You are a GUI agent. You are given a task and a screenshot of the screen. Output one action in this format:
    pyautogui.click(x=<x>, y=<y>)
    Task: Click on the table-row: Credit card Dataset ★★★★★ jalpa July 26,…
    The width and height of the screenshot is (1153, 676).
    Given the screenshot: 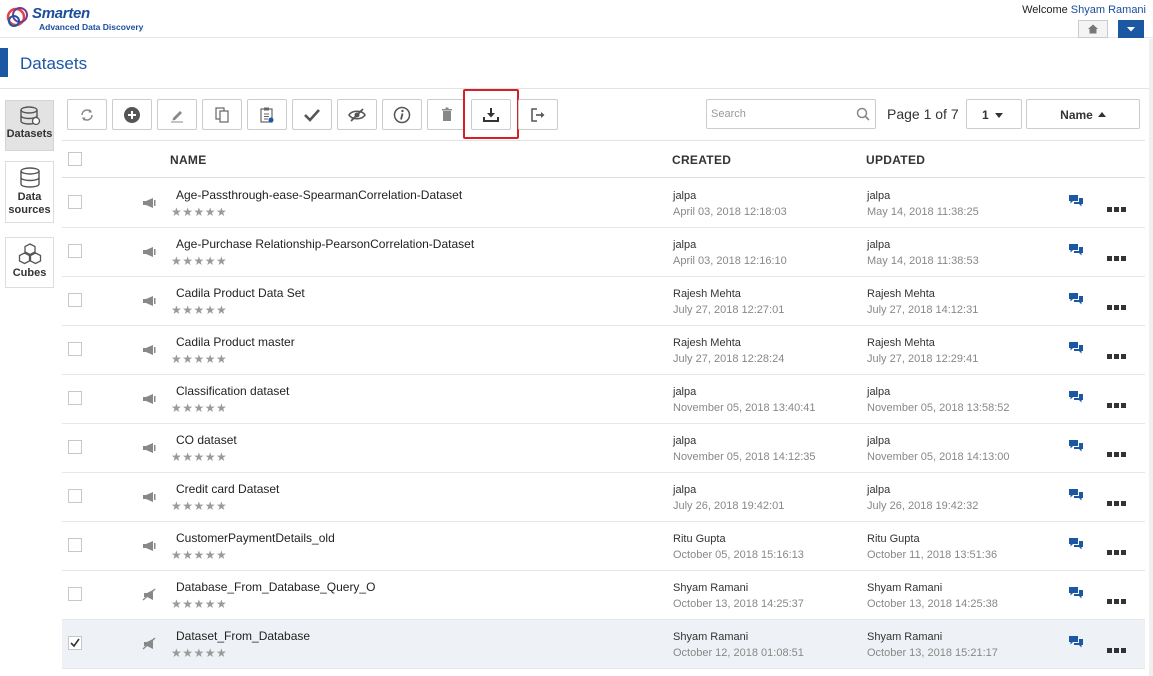 What is the action you would take?
    pyautogui.click(x=603, y=497)
    